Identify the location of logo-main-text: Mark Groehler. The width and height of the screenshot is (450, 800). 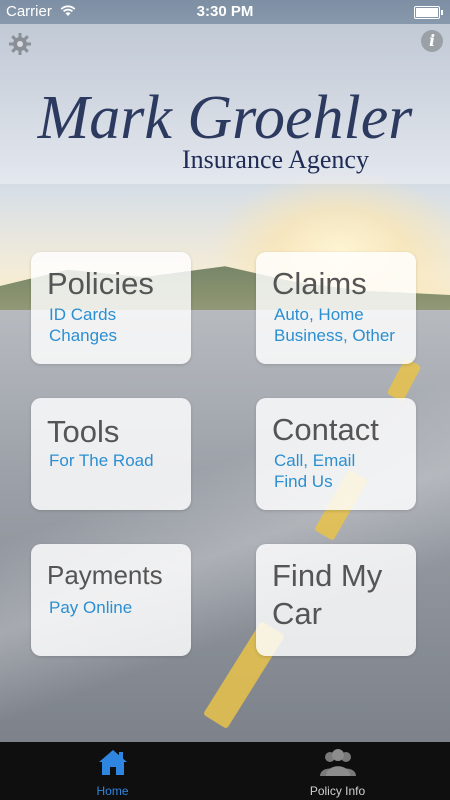
(225, 118).